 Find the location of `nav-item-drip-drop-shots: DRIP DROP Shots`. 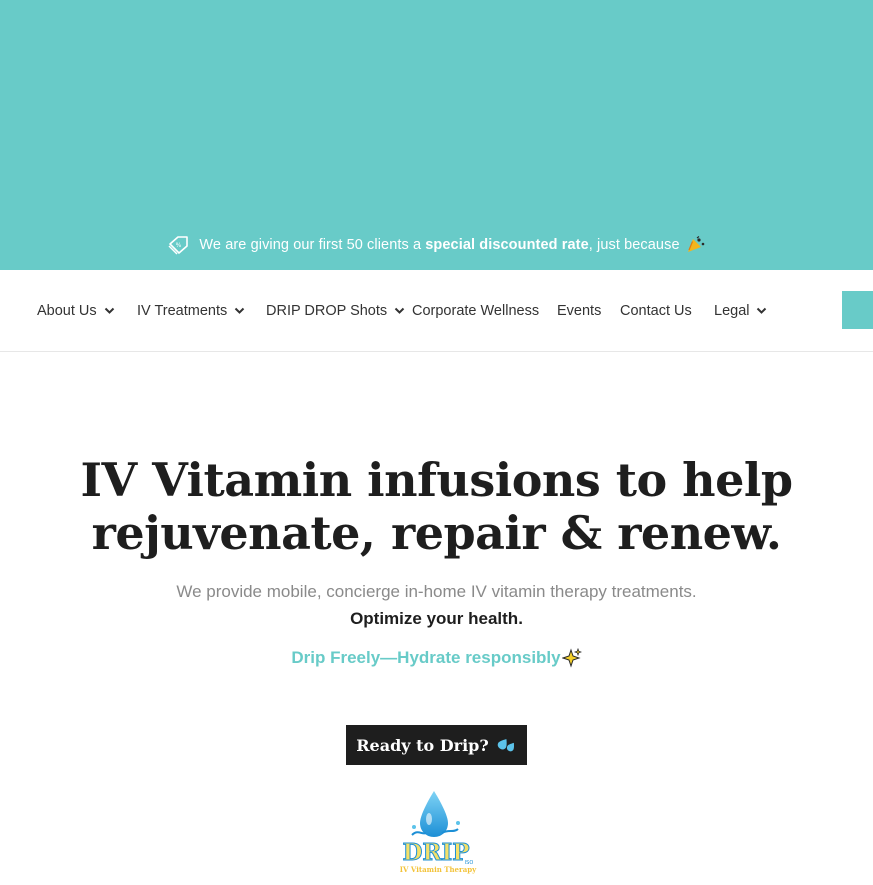

nav-item-drip-drop-shots: DRIP DROP Shots is located at coordinates (335, 311).